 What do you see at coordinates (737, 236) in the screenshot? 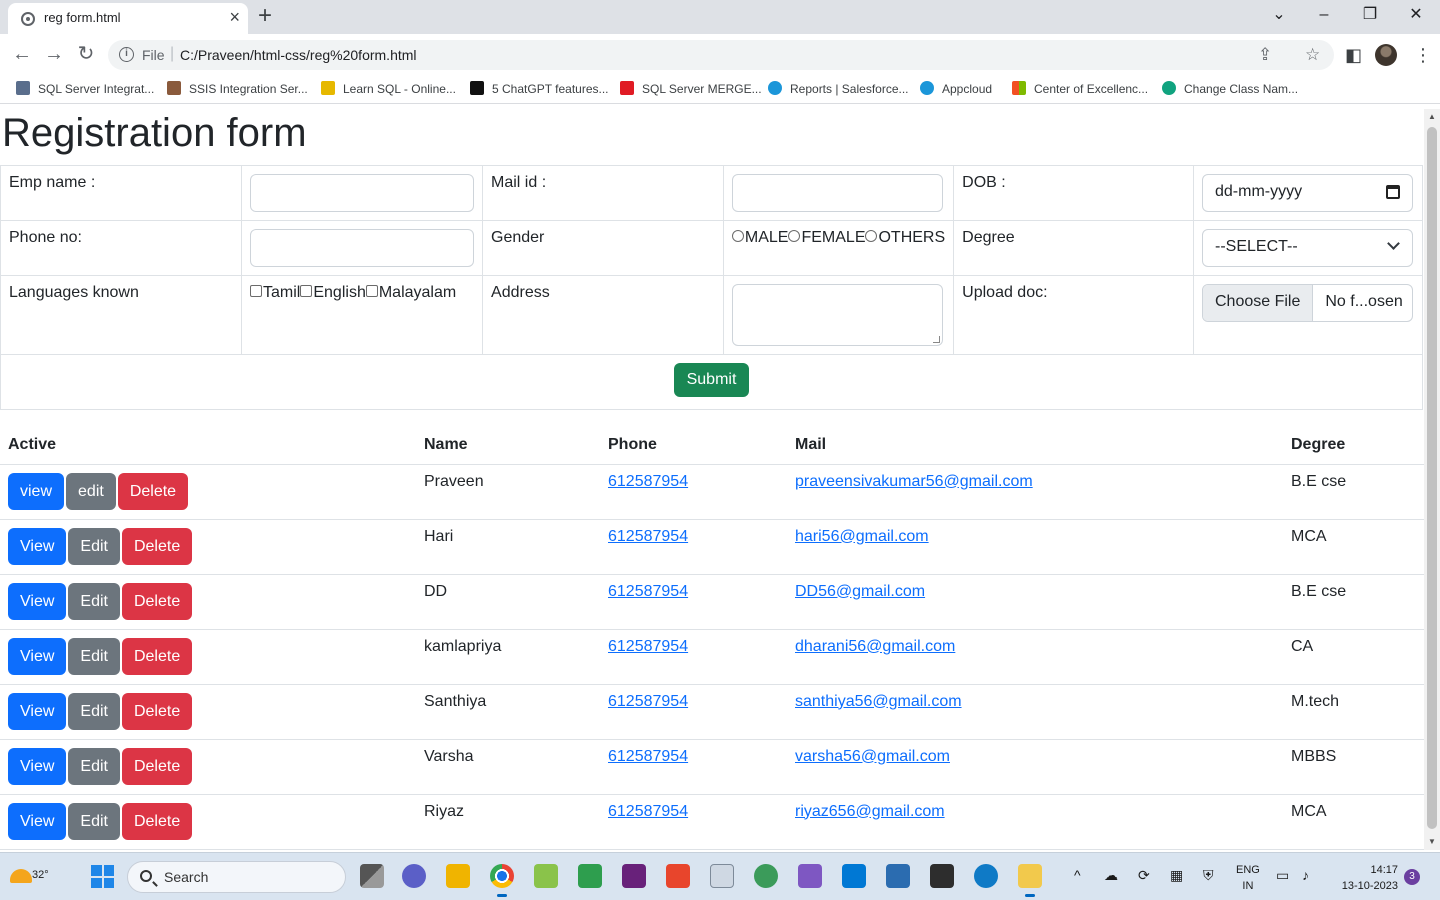
I see `radio-male` at bounding box center [737, 236].